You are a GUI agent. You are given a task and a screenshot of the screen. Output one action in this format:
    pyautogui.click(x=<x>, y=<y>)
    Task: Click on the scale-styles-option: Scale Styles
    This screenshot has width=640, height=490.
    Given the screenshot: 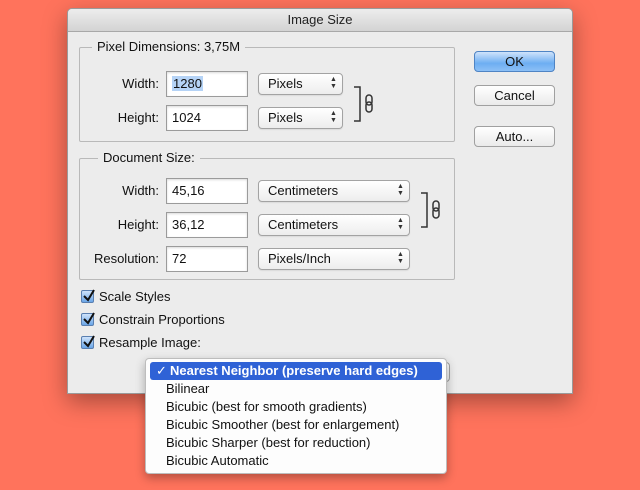 What is the action you would take?
    pyautogui.click(x=181, y=297)
    